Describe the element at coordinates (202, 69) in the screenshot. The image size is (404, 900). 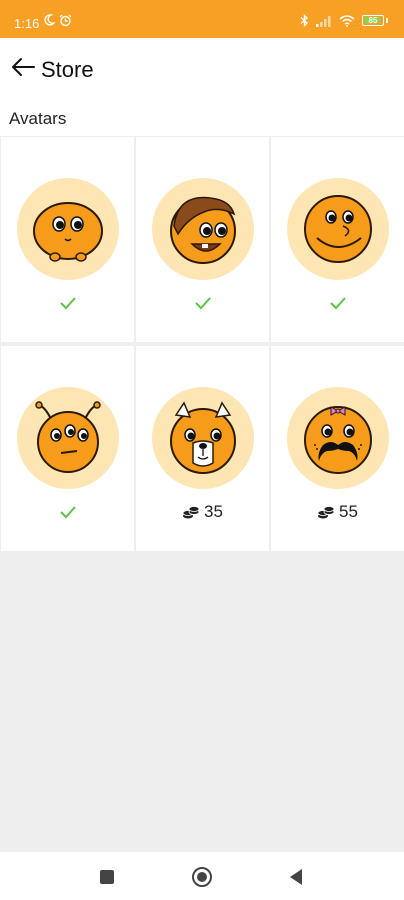
I see `app-bar: Store` at that location.